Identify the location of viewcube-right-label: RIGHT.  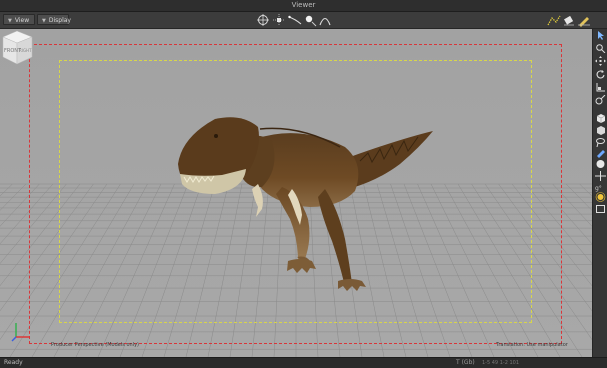
(25, 50).